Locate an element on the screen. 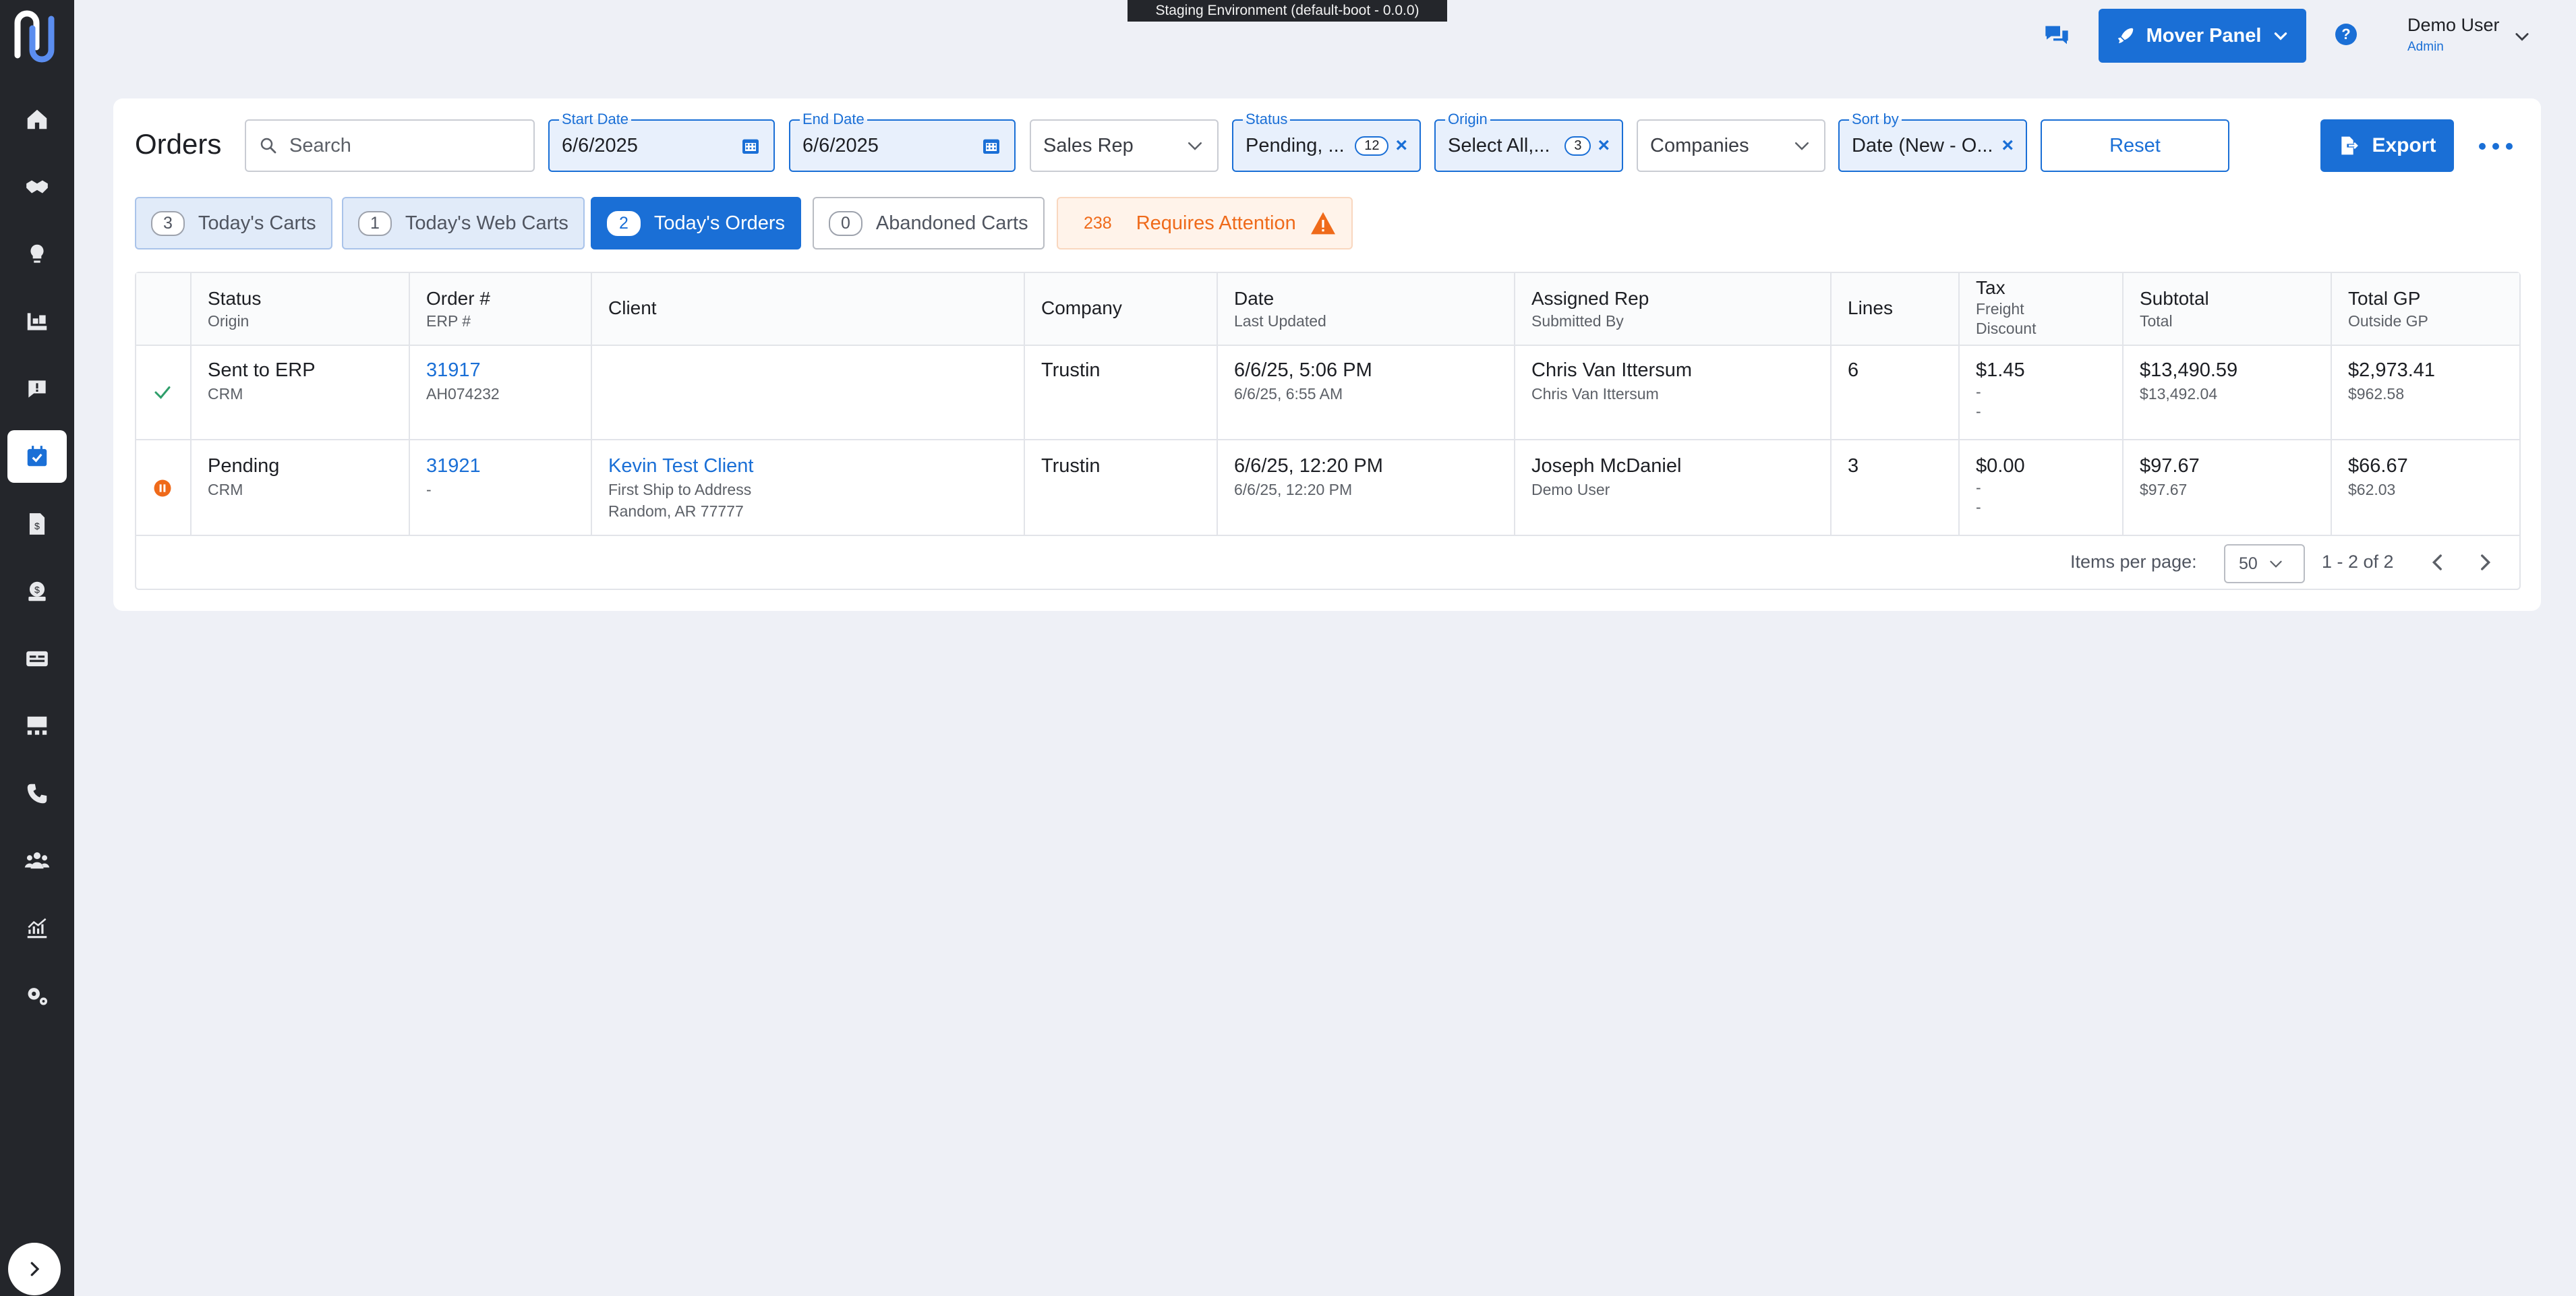 The image size is (2576, 1296). origin-filter: Origin Select All,... 3 × is located at coordinates (1529, 142).